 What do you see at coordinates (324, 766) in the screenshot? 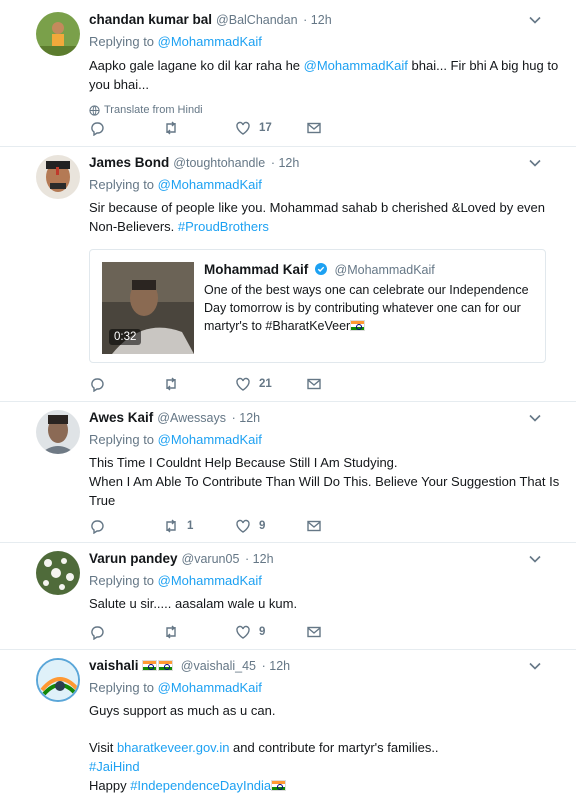
I see `hashtag-link: #JaiHind` at bounding box center [324, 766].